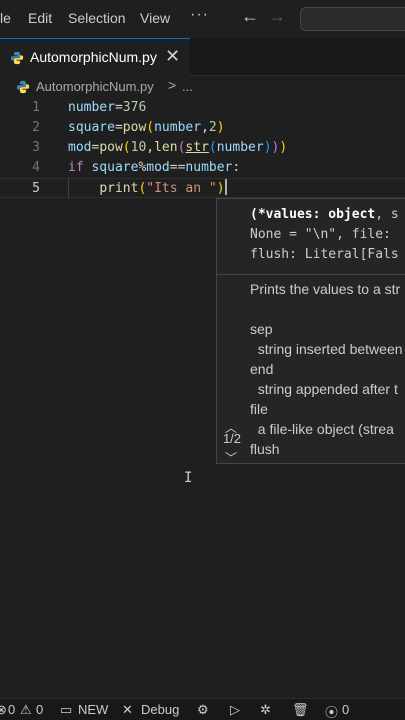 The image size is (405, 720). Describe the element at coordinates (311, 274) in the screenshot. I see `divider` at that location.